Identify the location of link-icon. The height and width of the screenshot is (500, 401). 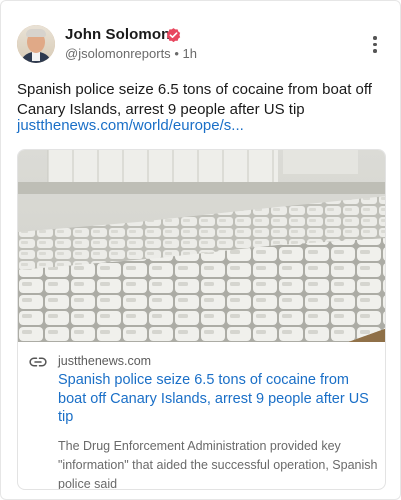
(38, 362).